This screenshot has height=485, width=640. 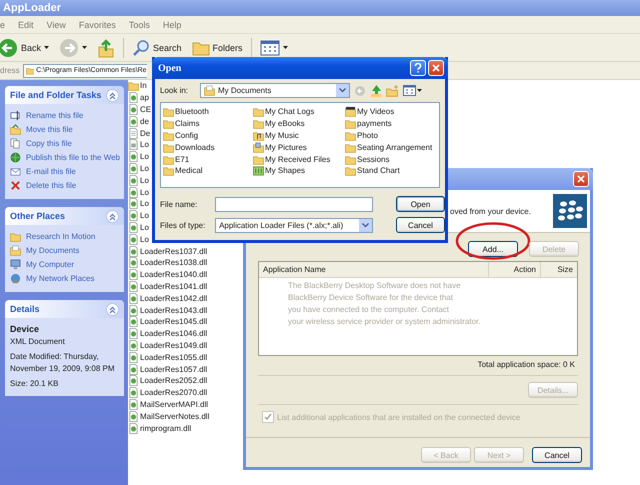 What do you see at coordinates (144, 97) in the screenshot?
I see `file-name: ap` at bounding box center [144, 97].